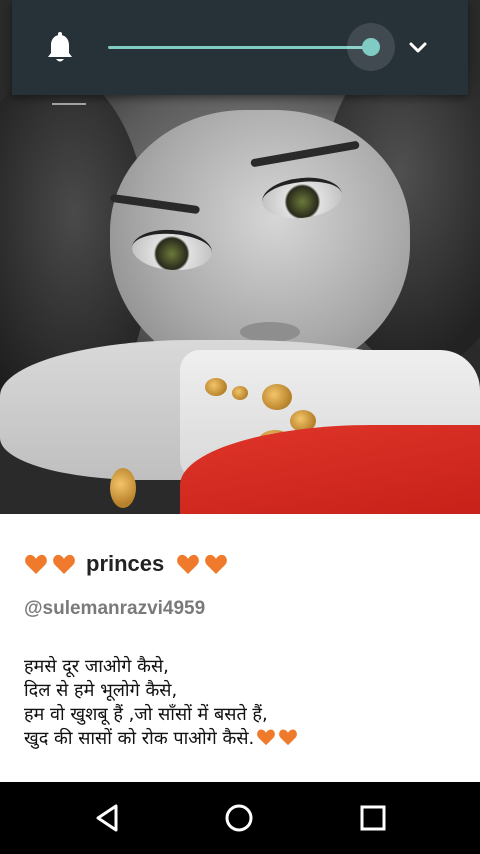  What do you see at coordinates (418, 48) in the screenshot?
I see `chevron-down-icon` at bounding box center [418, 48].